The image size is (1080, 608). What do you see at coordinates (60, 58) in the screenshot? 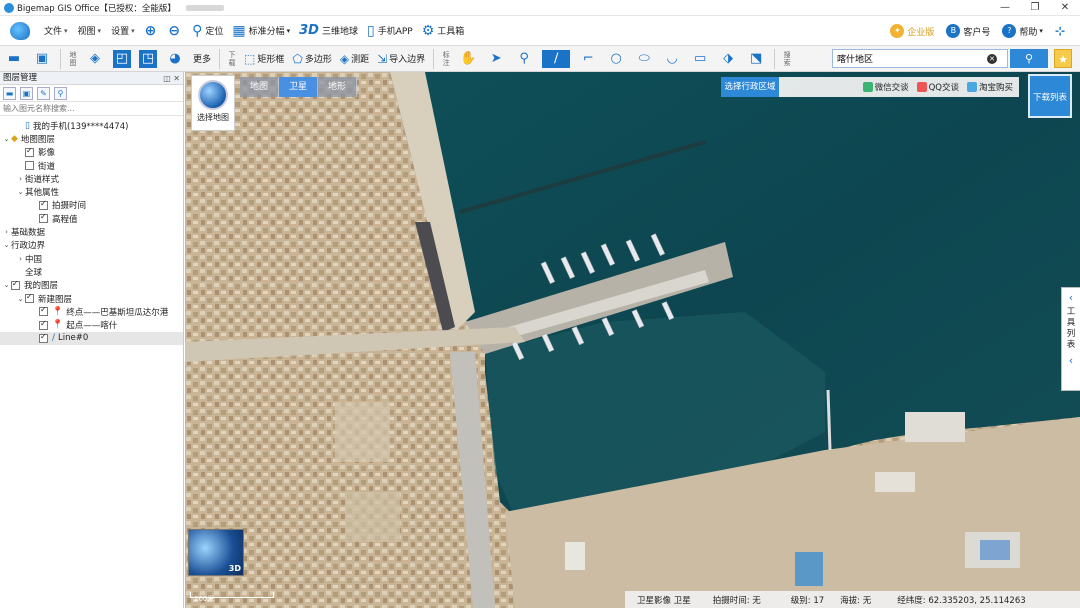
I see `divider` at bounding box center [60, 58].